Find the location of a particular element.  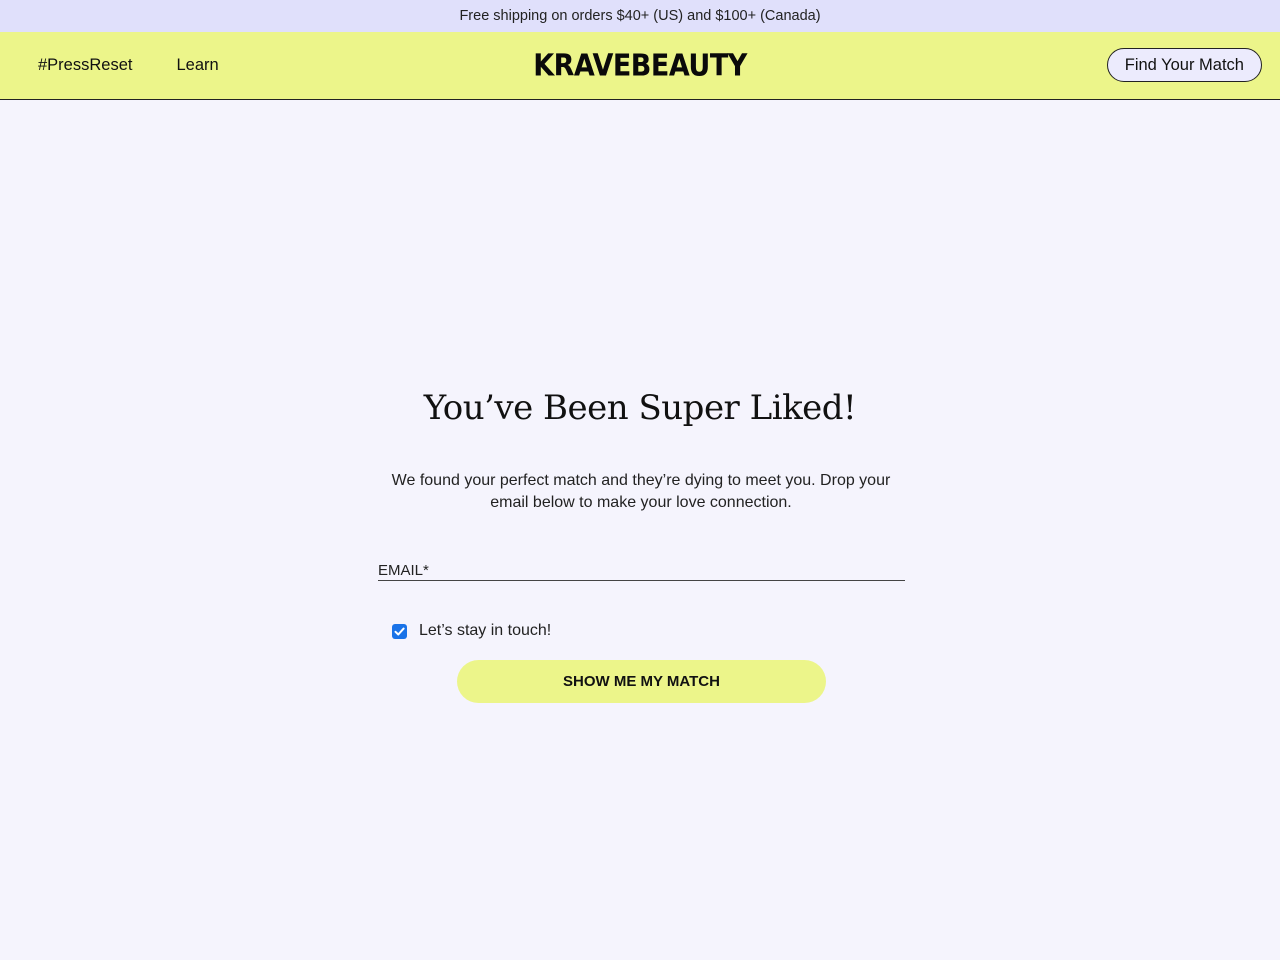

brand-logo: KRAVEBEAUTY is located at coordinates (640, 65).